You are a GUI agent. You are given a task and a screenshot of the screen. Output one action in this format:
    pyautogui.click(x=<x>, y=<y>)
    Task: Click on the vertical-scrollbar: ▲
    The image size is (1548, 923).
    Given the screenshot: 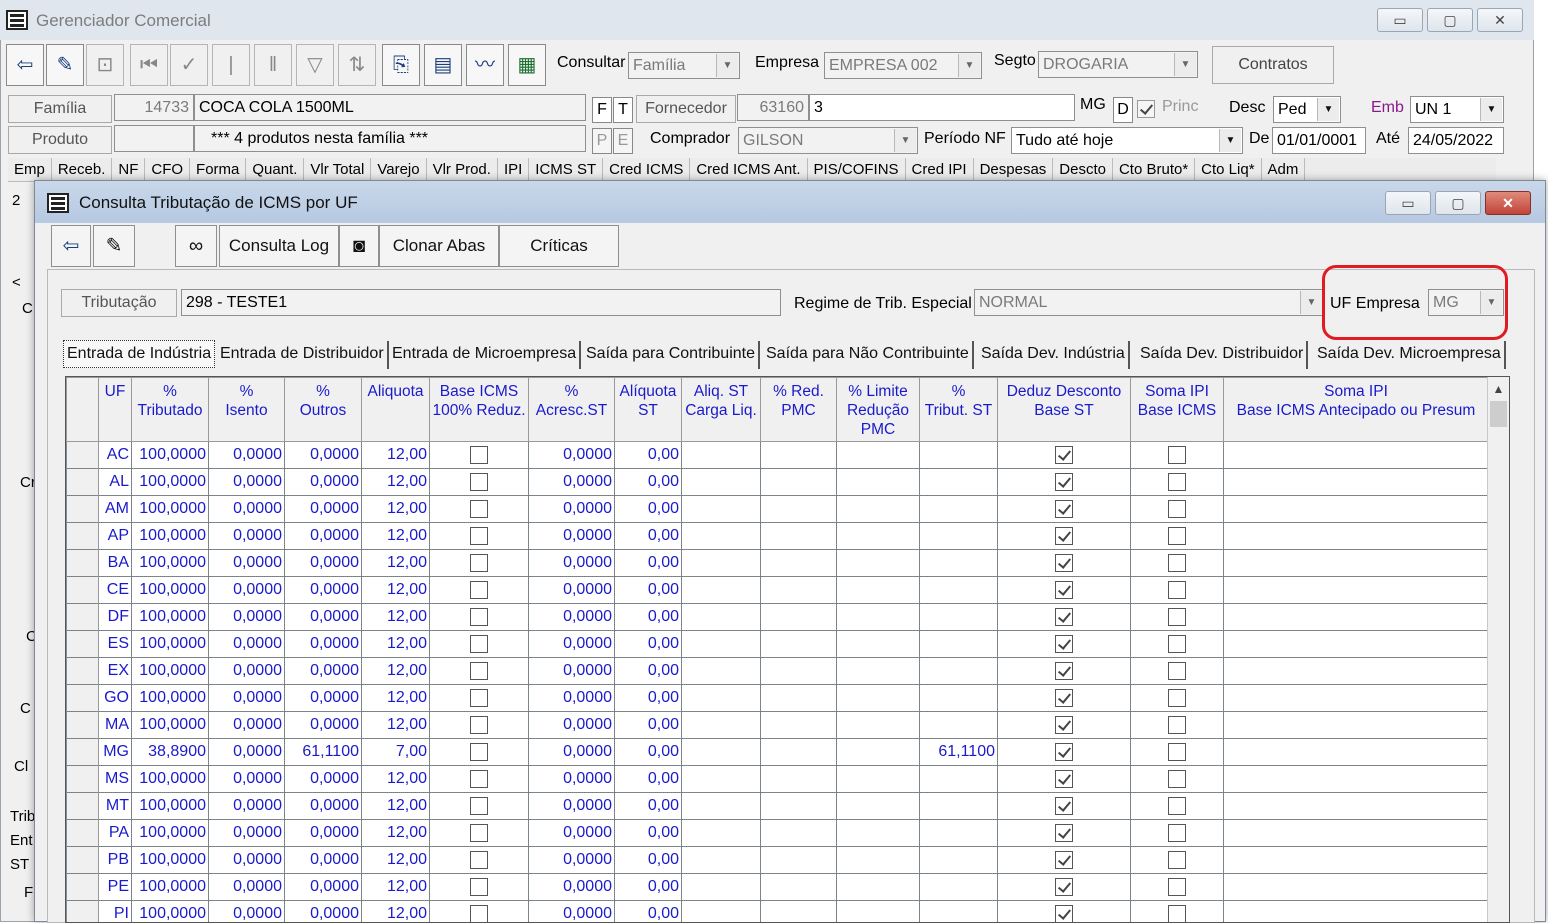 What is the action you would take?
    pyautogui.click(x=1498, y=650)
    